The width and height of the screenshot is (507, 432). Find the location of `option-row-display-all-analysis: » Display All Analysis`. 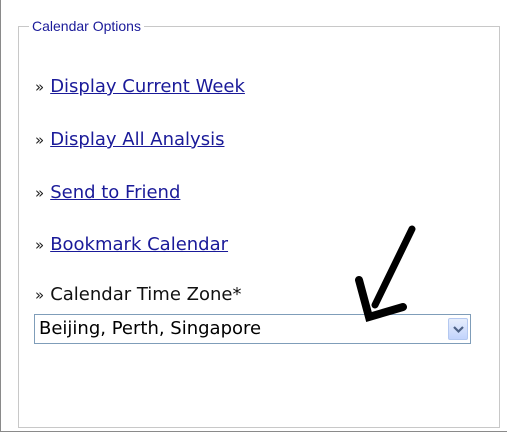

option-row-display-all-analysis: » Display All Analysis is located at coordinates (129, 139).